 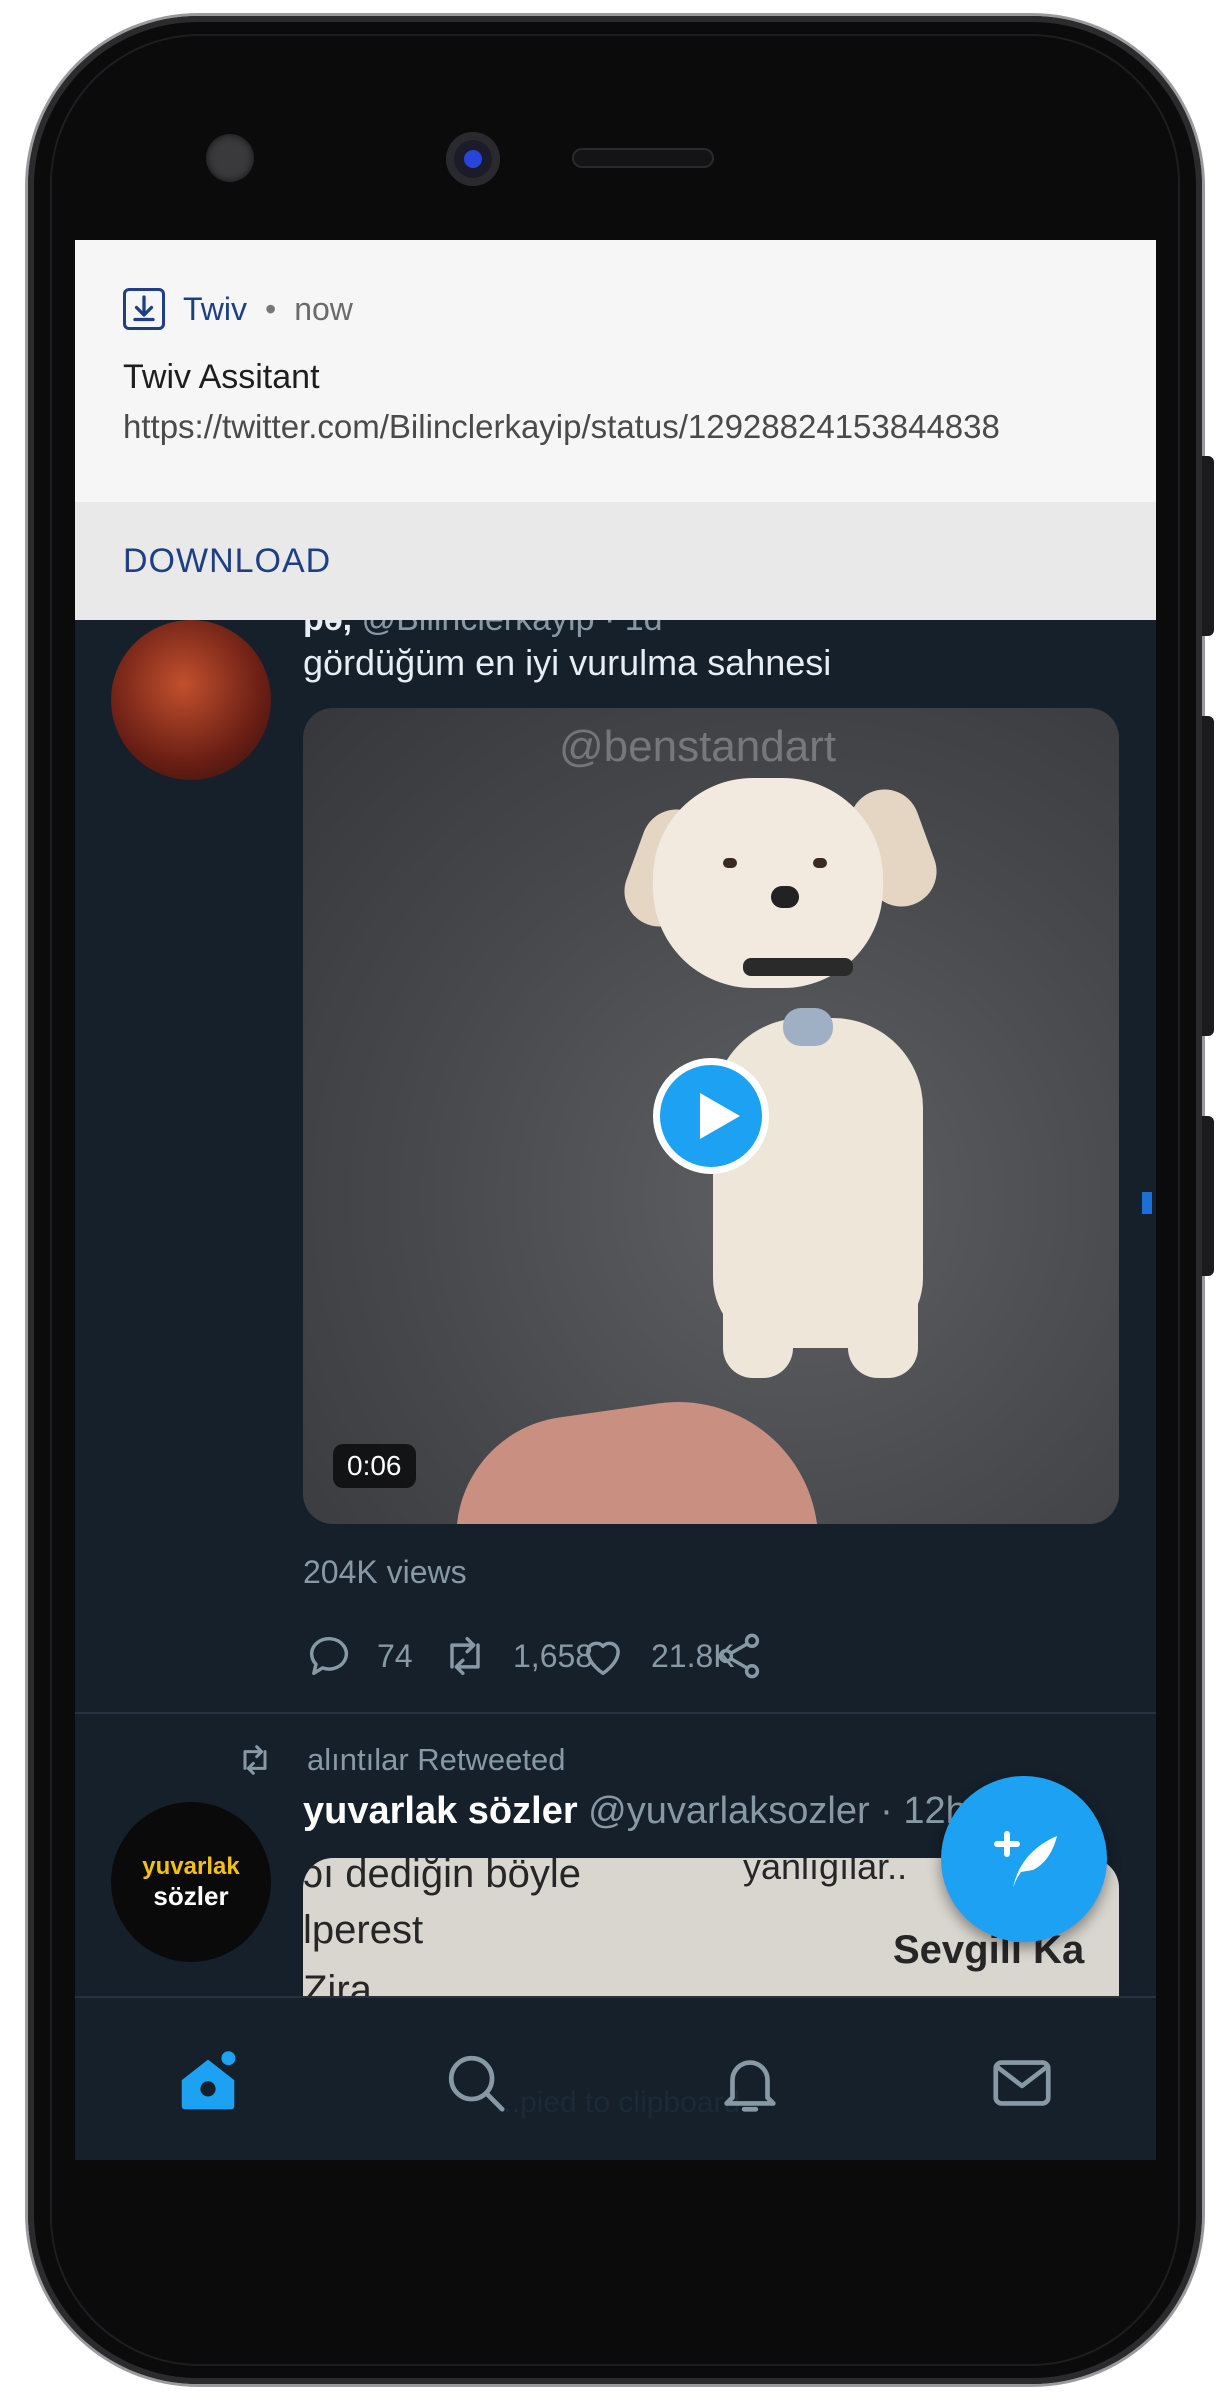 I want to click on download-icon, so click(x=144, y=309).